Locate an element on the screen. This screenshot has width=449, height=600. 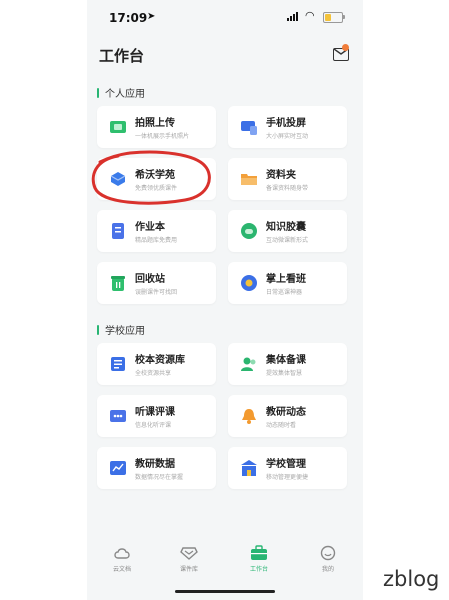
app-card-group-prep: 集体备课 提效集体智慧 is located at coordinates (287, 364).